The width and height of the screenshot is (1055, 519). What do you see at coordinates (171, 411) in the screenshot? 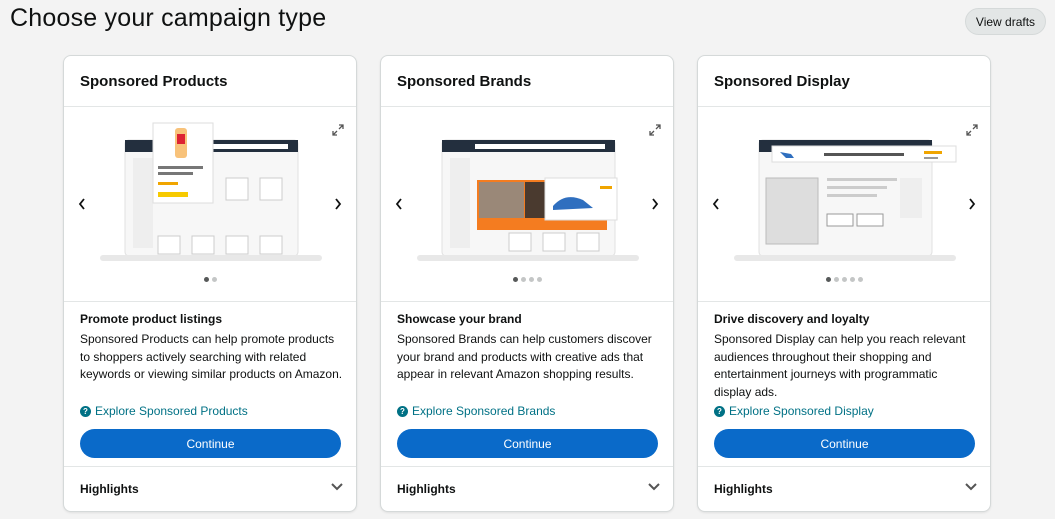
I see `explore-link-label: Explore Sponsored Products` at bounding box center [171, 411].